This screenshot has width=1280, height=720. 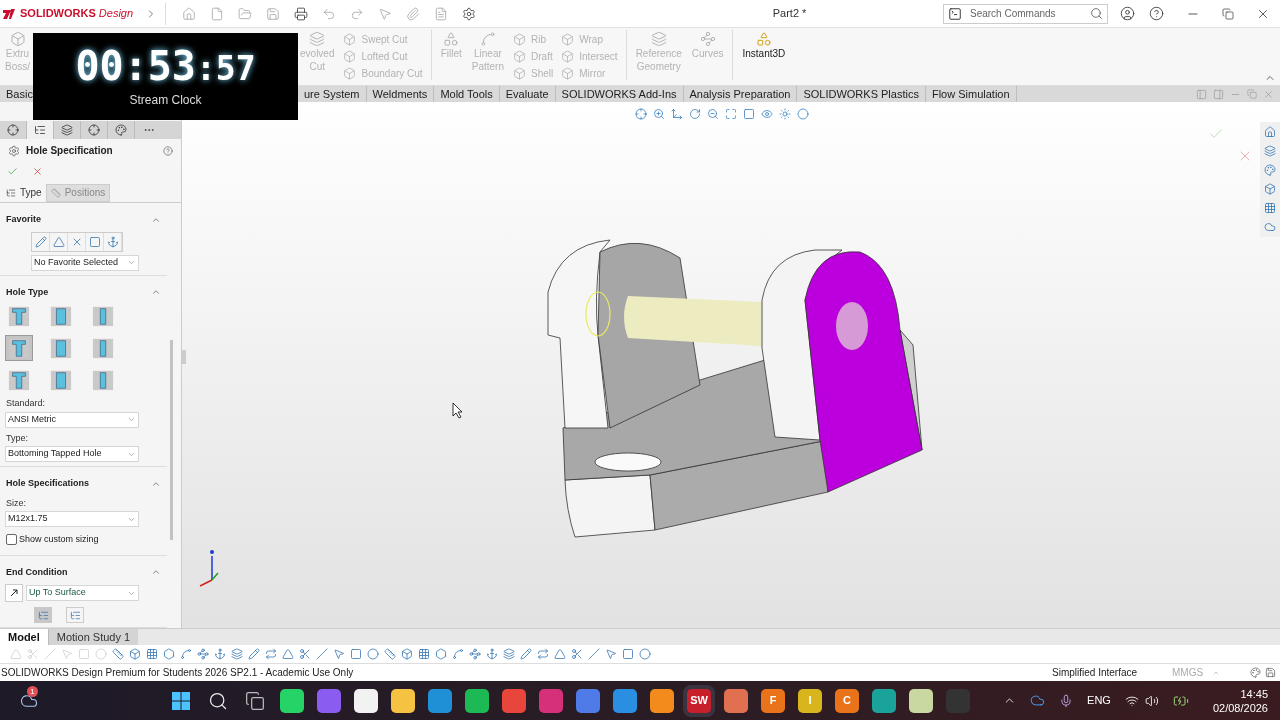 I want to click on document-icon, so click(x=441, y=13).